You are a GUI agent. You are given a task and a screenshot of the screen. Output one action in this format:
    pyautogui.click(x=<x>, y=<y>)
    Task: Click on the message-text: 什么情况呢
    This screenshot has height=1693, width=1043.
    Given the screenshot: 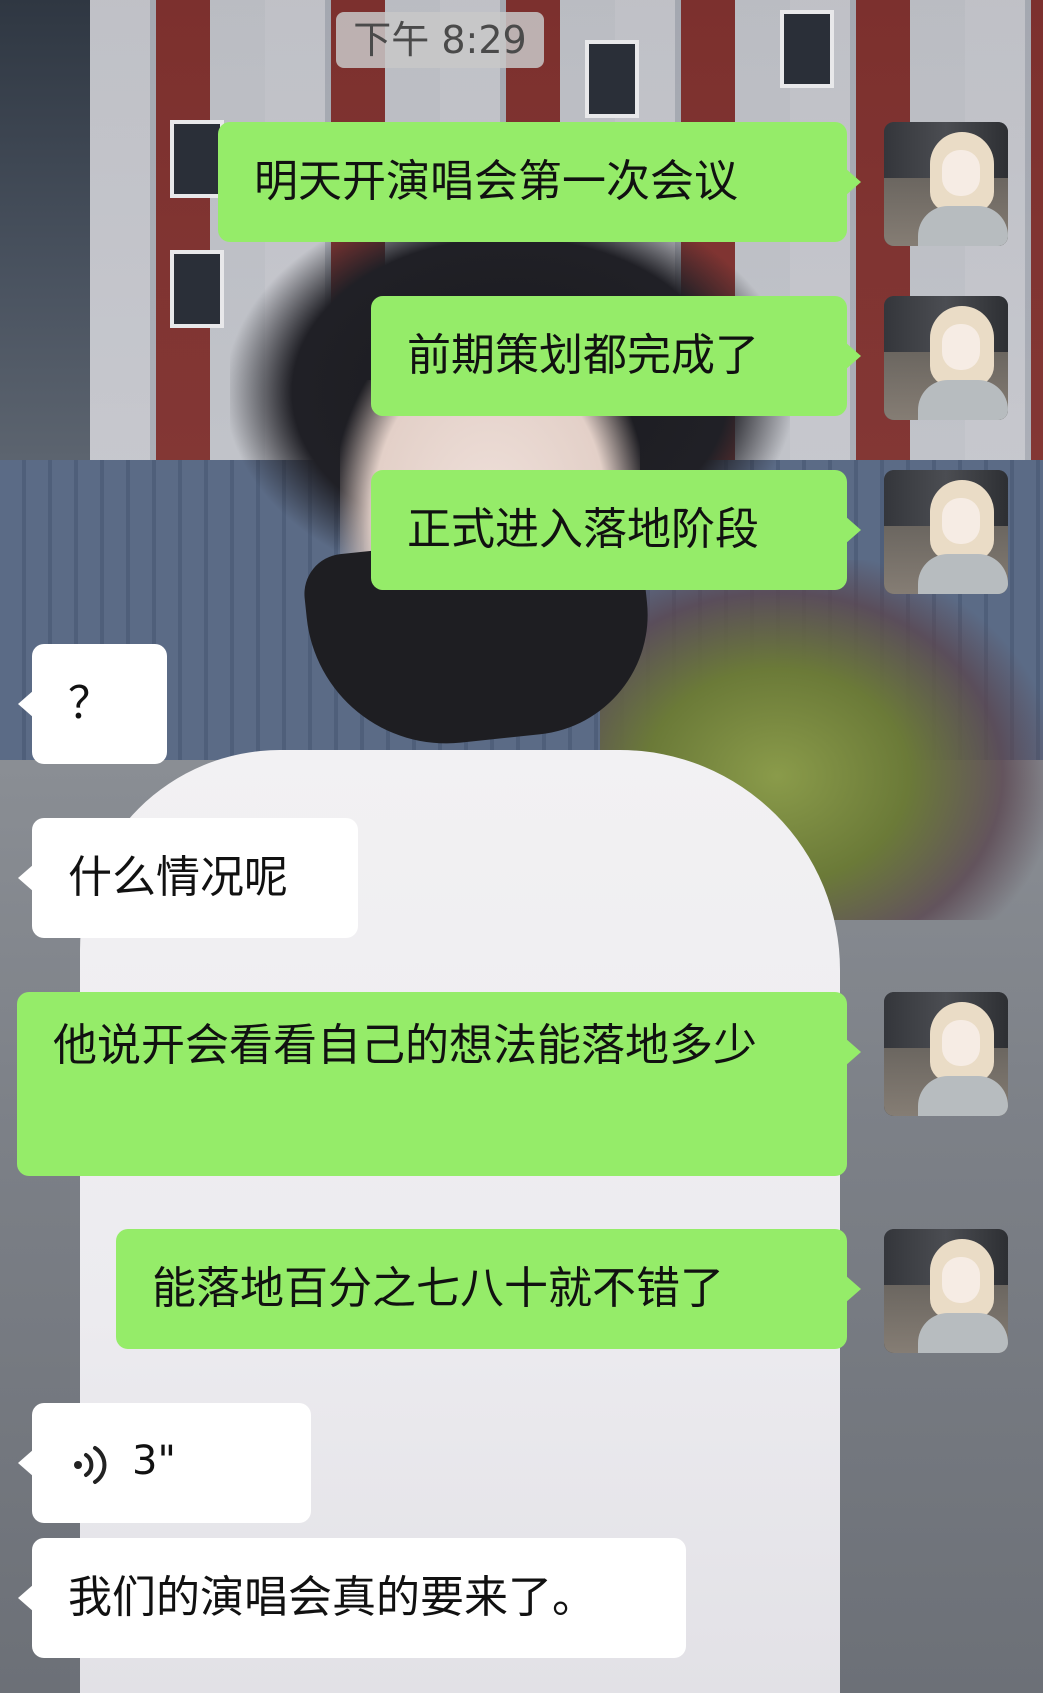 What is the action you would take?
    pyautogui.click(x=178, y=877)
    